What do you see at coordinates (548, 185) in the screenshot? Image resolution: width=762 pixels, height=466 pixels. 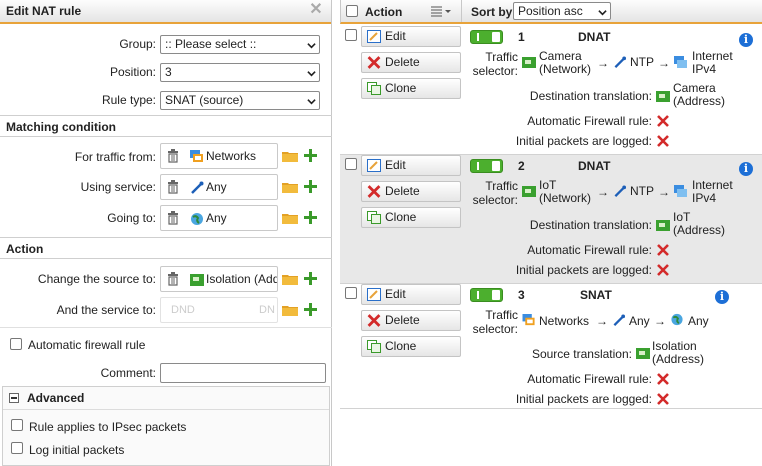 I see `rule-source-name: IoT` at bounding box center [548, 185].